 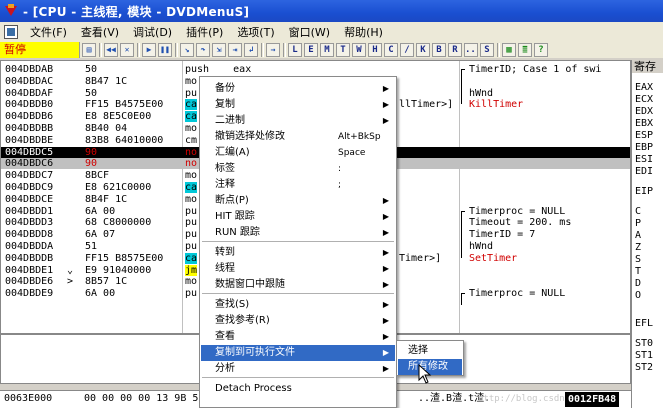 What do you see at coordinates (203, 49) in the screenshot?
I see `step-over-button: ↷` at bounding box center [203, 49].